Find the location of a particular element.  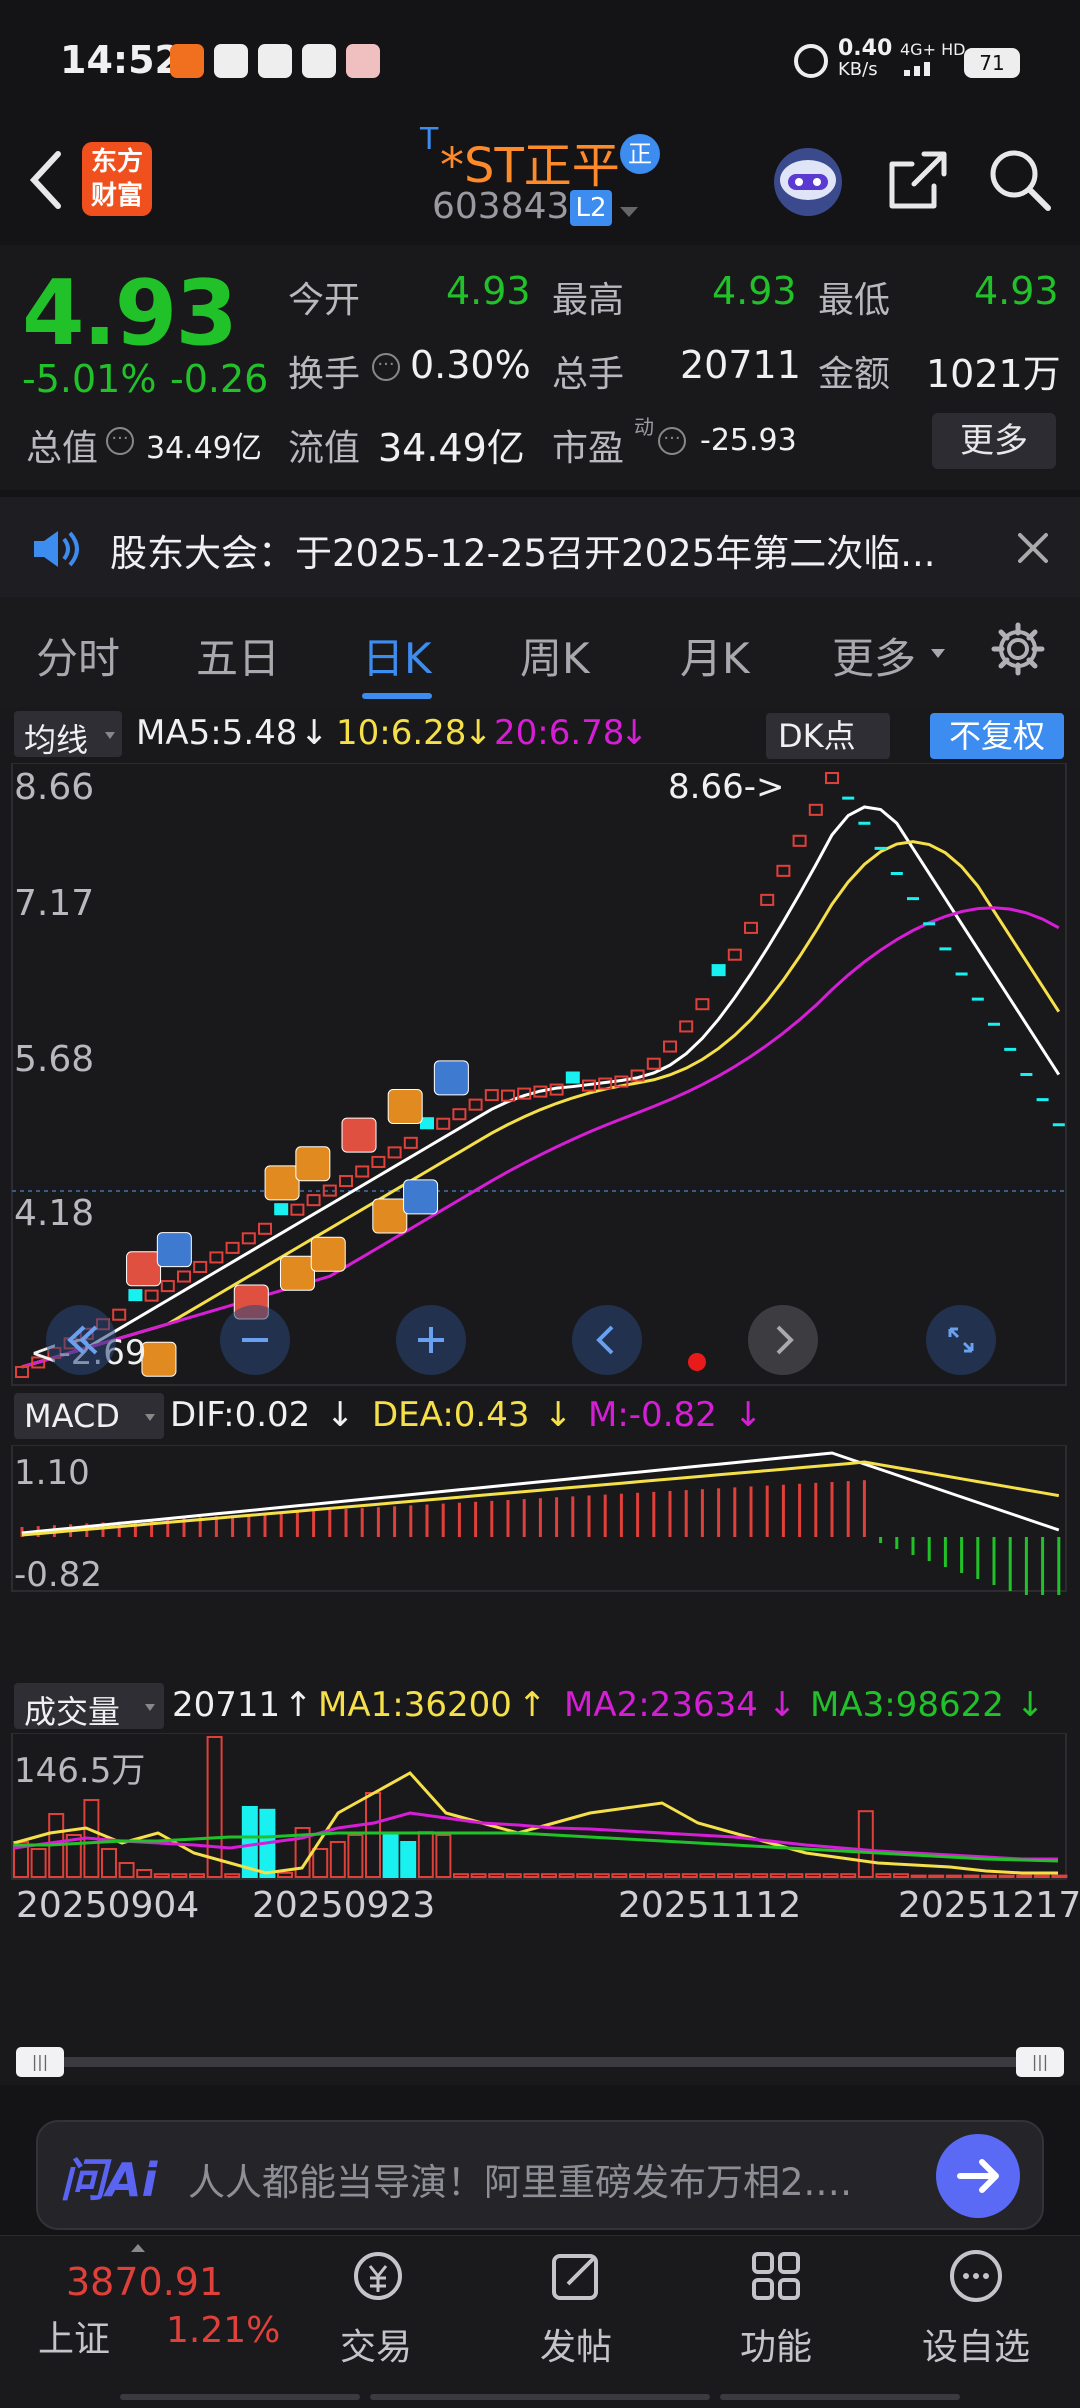

tab-daily-k: 日K is located at coordinates (397, 655).